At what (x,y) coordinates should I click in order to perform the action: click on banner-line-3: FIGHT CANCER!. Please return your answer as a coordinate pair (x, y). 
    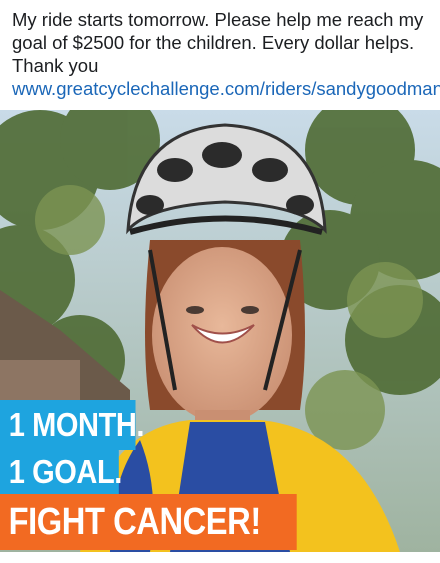
    Looking at the image, I should click on (148, 522).